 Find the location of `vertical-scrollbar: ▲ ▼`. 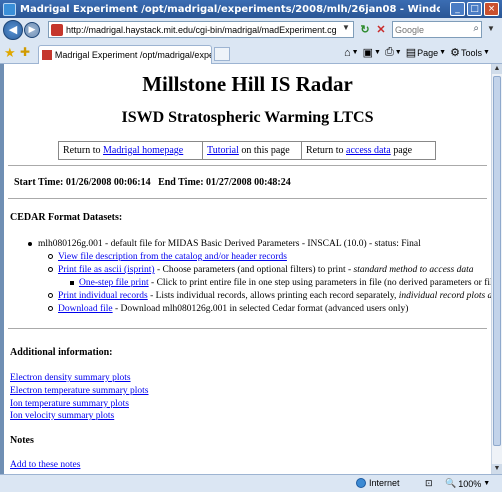

vertical-scrollbar: ▲ ▼ is located at coordinates (496, 269).